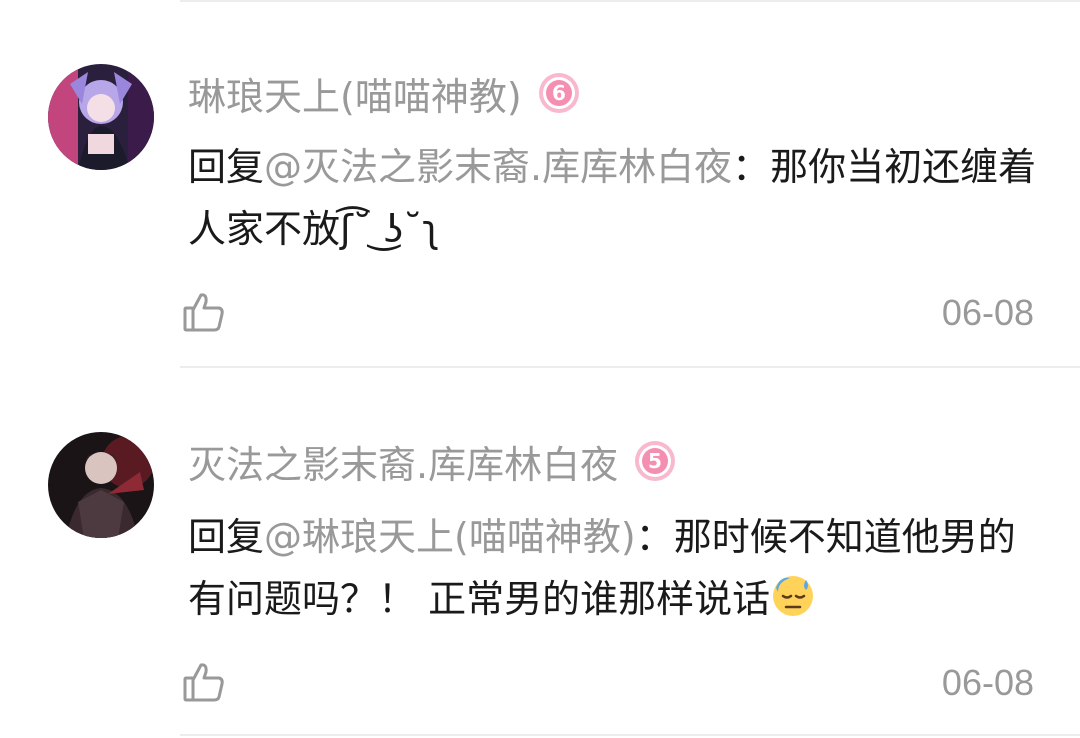 The height and width of the screenshot is (738, 1080). What do you see at coordinates (403, 461) in the screenshot?
I see `username: 灭法之影末裔.库库林白夜` at bounding box center [403, 461].